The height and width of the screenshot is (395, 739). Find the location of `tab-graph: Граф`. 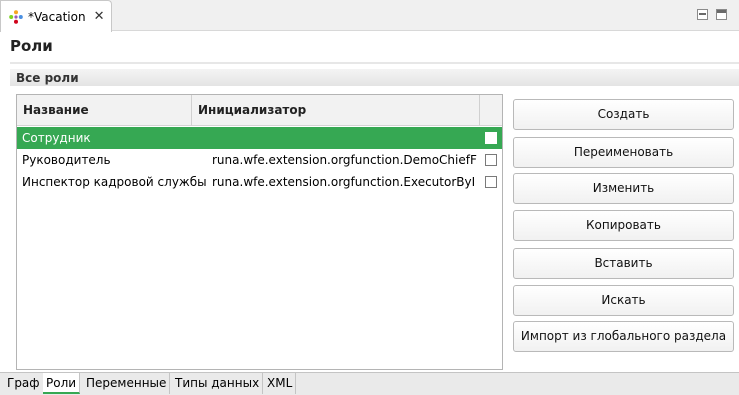

tab-graph: Граф is located at coordinates (24, 383).